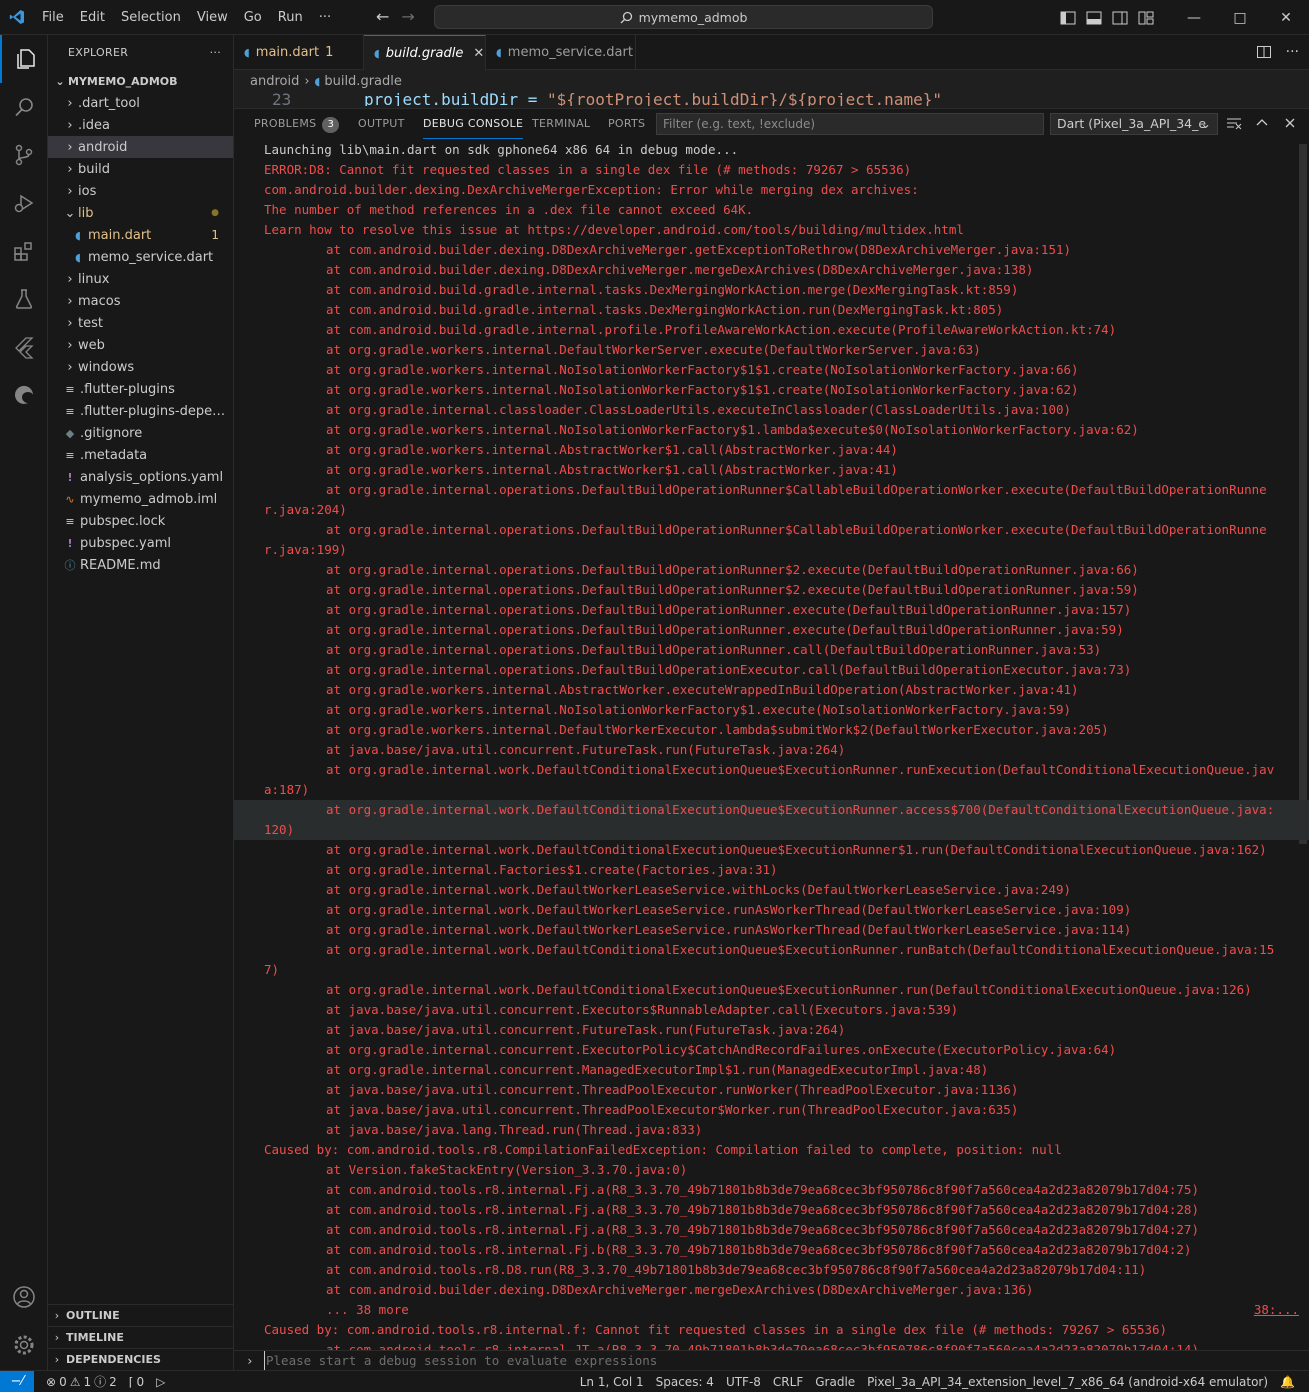 The width and height of the screenshot is (1309, 1392). What do you see at coordinates (140, 147) in the screenshot?
I see `tree-item-android: › android` at bounding box center [140, 147].